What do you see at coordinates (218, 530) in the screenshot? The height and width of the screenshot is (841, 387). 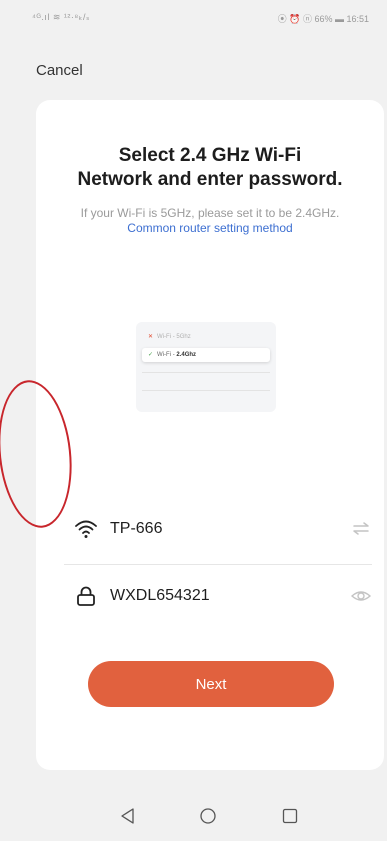 I see `ssid-field: TP-666` at bounding box center [218, 530].